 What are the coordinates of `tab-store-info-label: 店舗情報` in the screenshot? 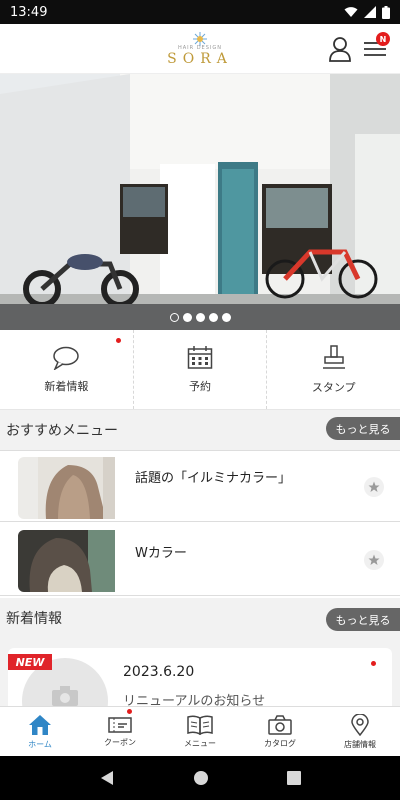 It's located at (360, 744).